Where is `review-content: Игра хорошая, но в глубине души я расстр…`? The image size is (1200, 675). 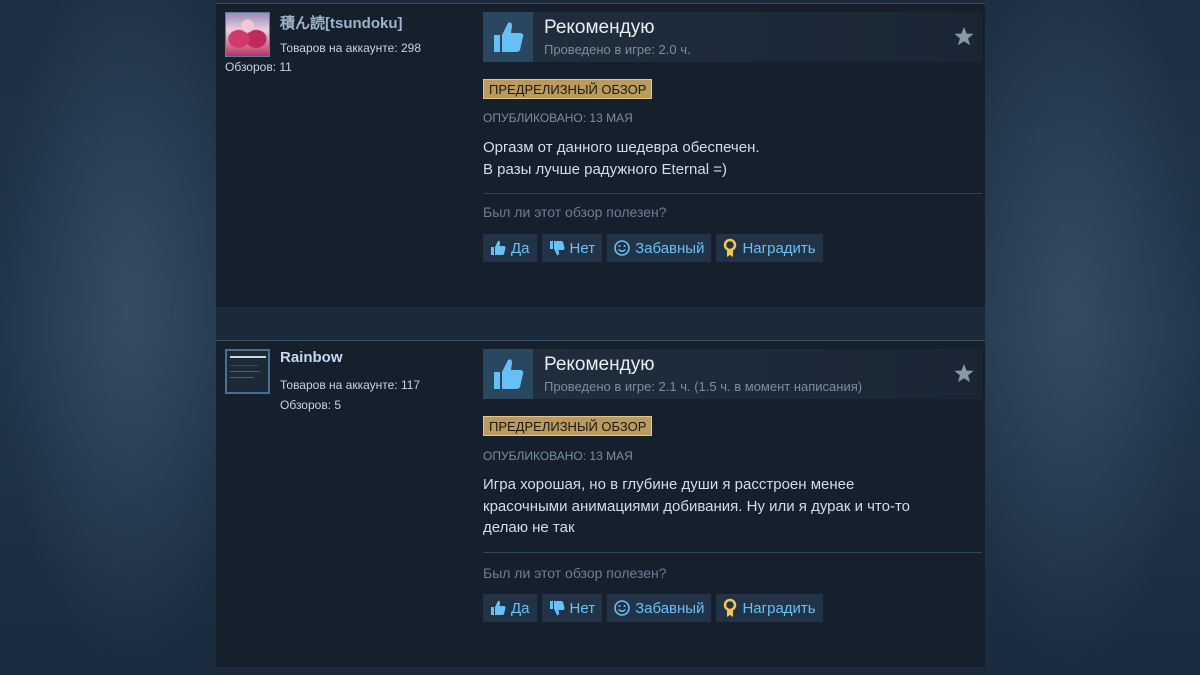 review-content: Игра хорошая, но в глубине души я расстр… is located at coordinates (733, 506).